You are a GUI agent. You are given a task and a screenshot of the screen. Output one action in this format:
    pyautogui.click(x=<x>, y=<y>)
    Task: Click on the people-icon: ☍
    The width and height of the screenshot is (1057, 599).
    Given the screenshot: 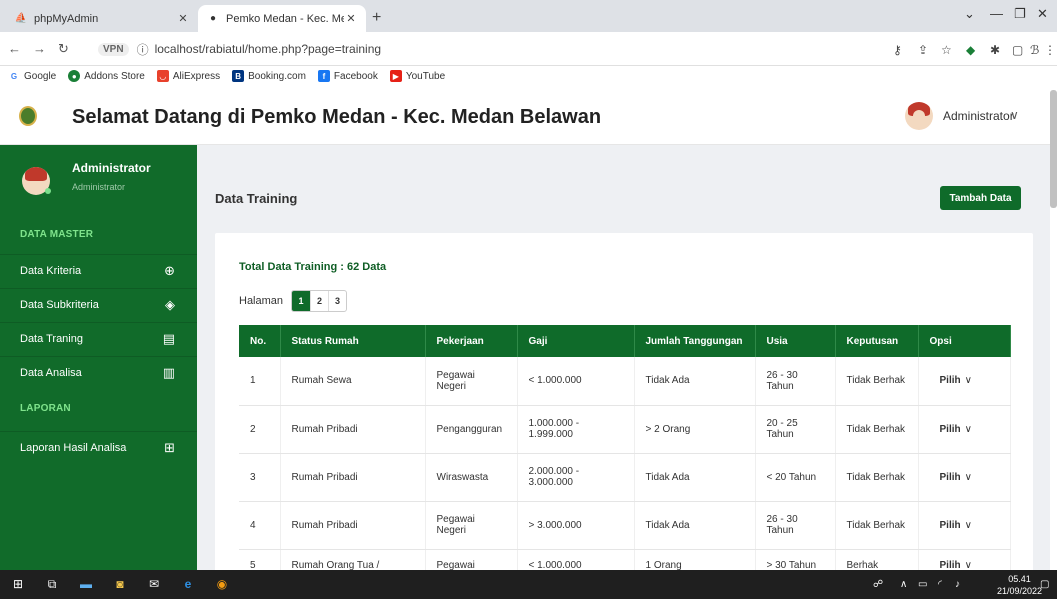 What is the action you would take?
    pyautogui.click(x=878, y=584)
    